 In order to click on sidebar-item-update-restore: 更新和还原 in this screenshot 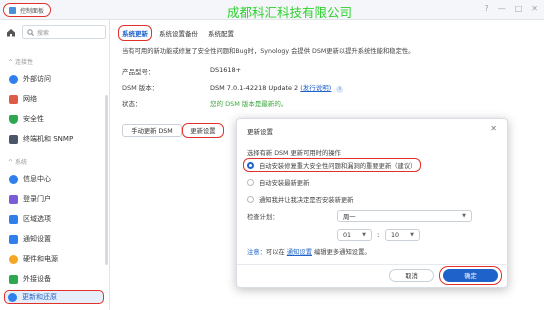, I will do `click(54, 297)`.